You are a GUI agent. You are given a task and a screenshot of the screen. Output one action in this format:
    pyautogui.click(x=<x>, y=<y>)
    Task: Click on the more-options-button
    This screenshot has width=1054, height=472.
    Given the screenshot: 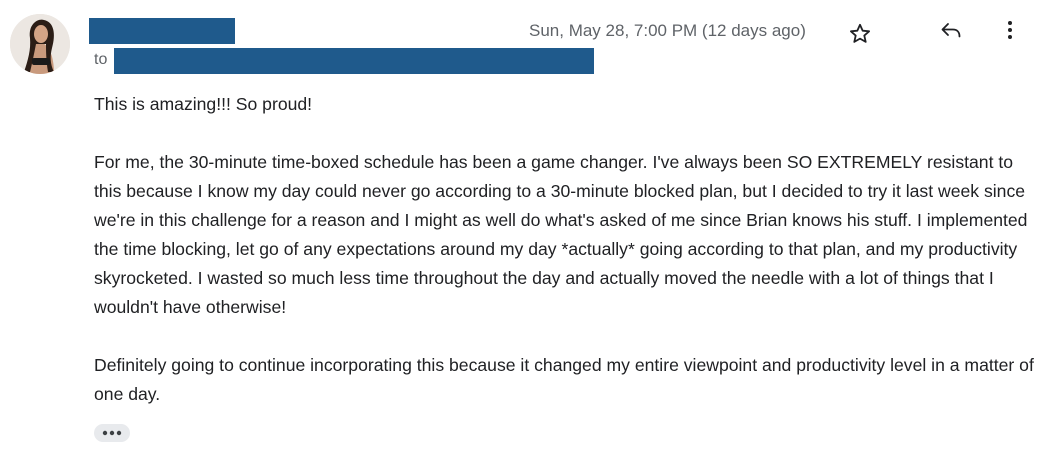 What is the action you would take?
    pyautogui.click(x=1010, y=30)
    